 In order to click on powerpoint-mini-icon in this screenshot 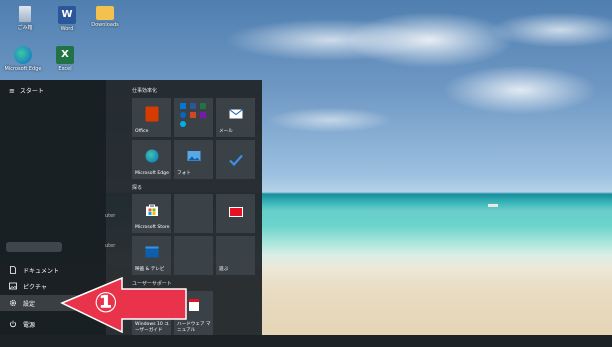, I will do `click(193, 115)`.